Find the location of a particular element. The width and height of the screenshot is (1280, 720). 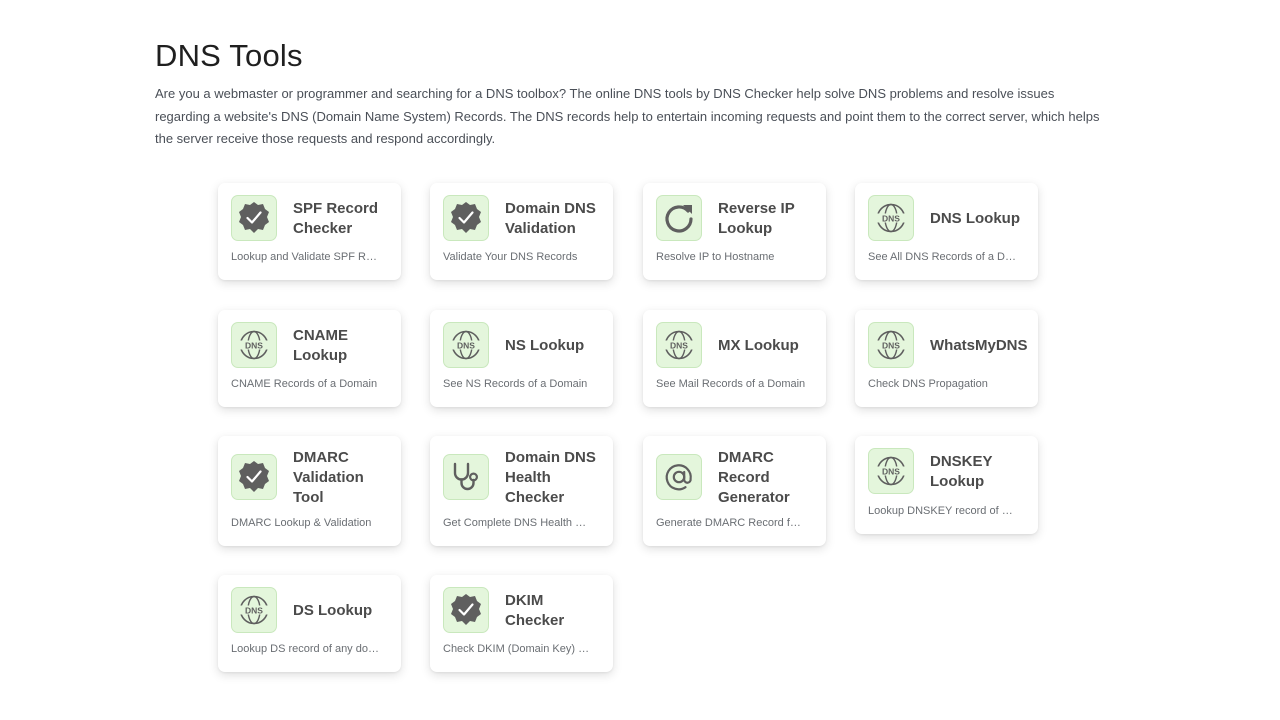

refresh-icon is located at coordinates (679, 218).